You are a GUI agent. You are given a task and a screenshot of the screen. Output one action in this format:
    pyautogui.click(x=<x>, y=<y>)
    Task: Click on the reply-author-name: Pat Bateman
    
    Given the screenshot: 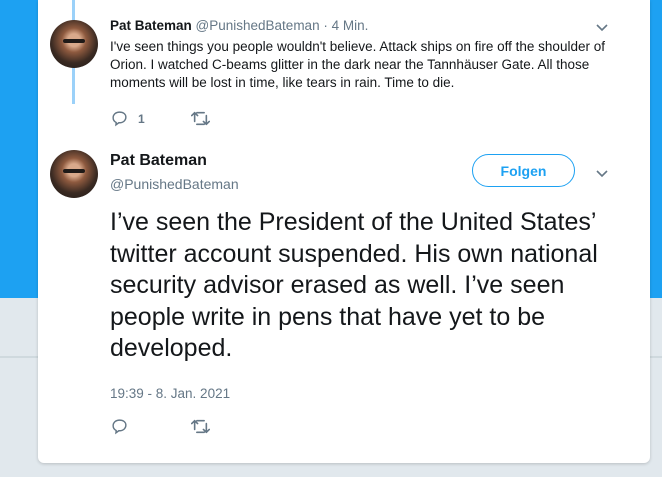 What is the action you would take?
    pyautogui.click(x=151, y=25)
    